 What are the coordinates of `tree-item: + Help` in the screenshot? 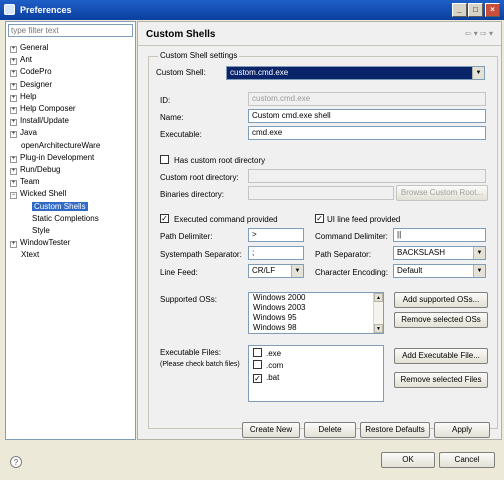 It's located at (23, 96).